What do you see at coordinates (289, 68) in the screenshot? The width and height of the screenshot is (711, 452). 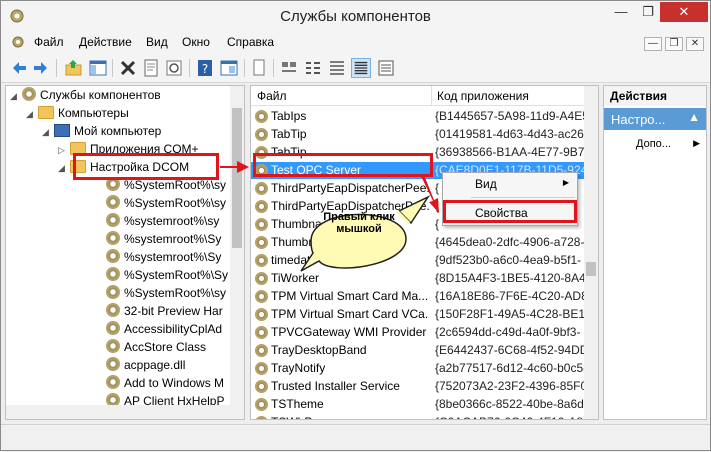 I see `large-icons-icon` at bounding box center [289, 68].